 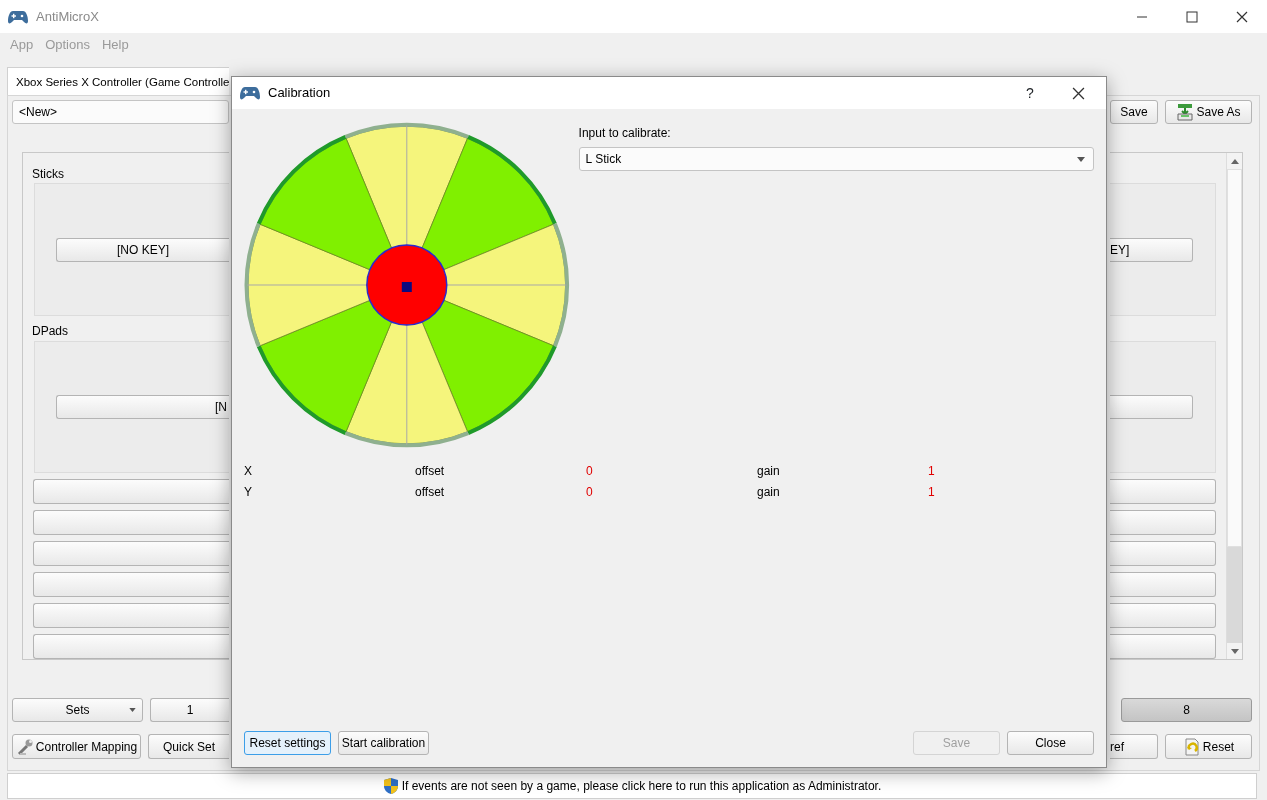 I want to click on set-button: 8, so click(x=1186, y=710).